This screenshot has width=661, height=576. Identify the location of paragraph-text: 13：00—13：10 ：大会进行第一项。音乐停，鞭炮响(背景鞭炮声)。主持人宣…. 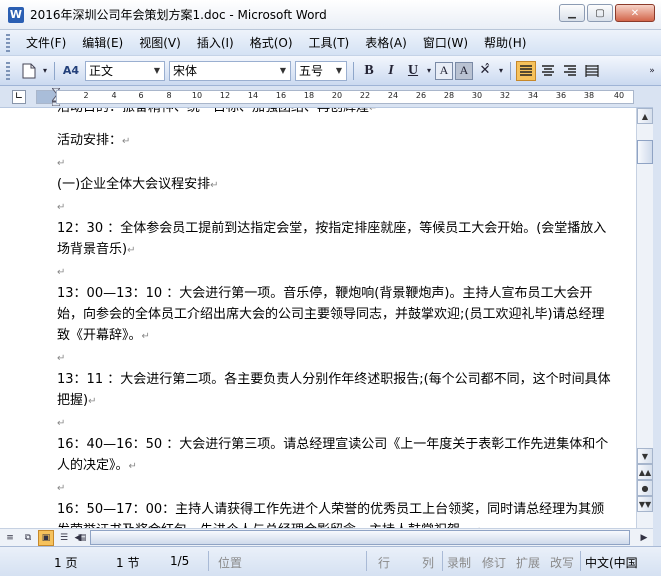
(331, 314).